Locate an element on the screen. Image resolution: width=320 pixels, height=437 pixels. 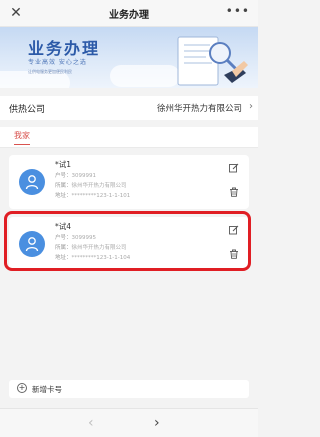
bottom-nav-bar: ‹ › is located at coordinates (129, 422).